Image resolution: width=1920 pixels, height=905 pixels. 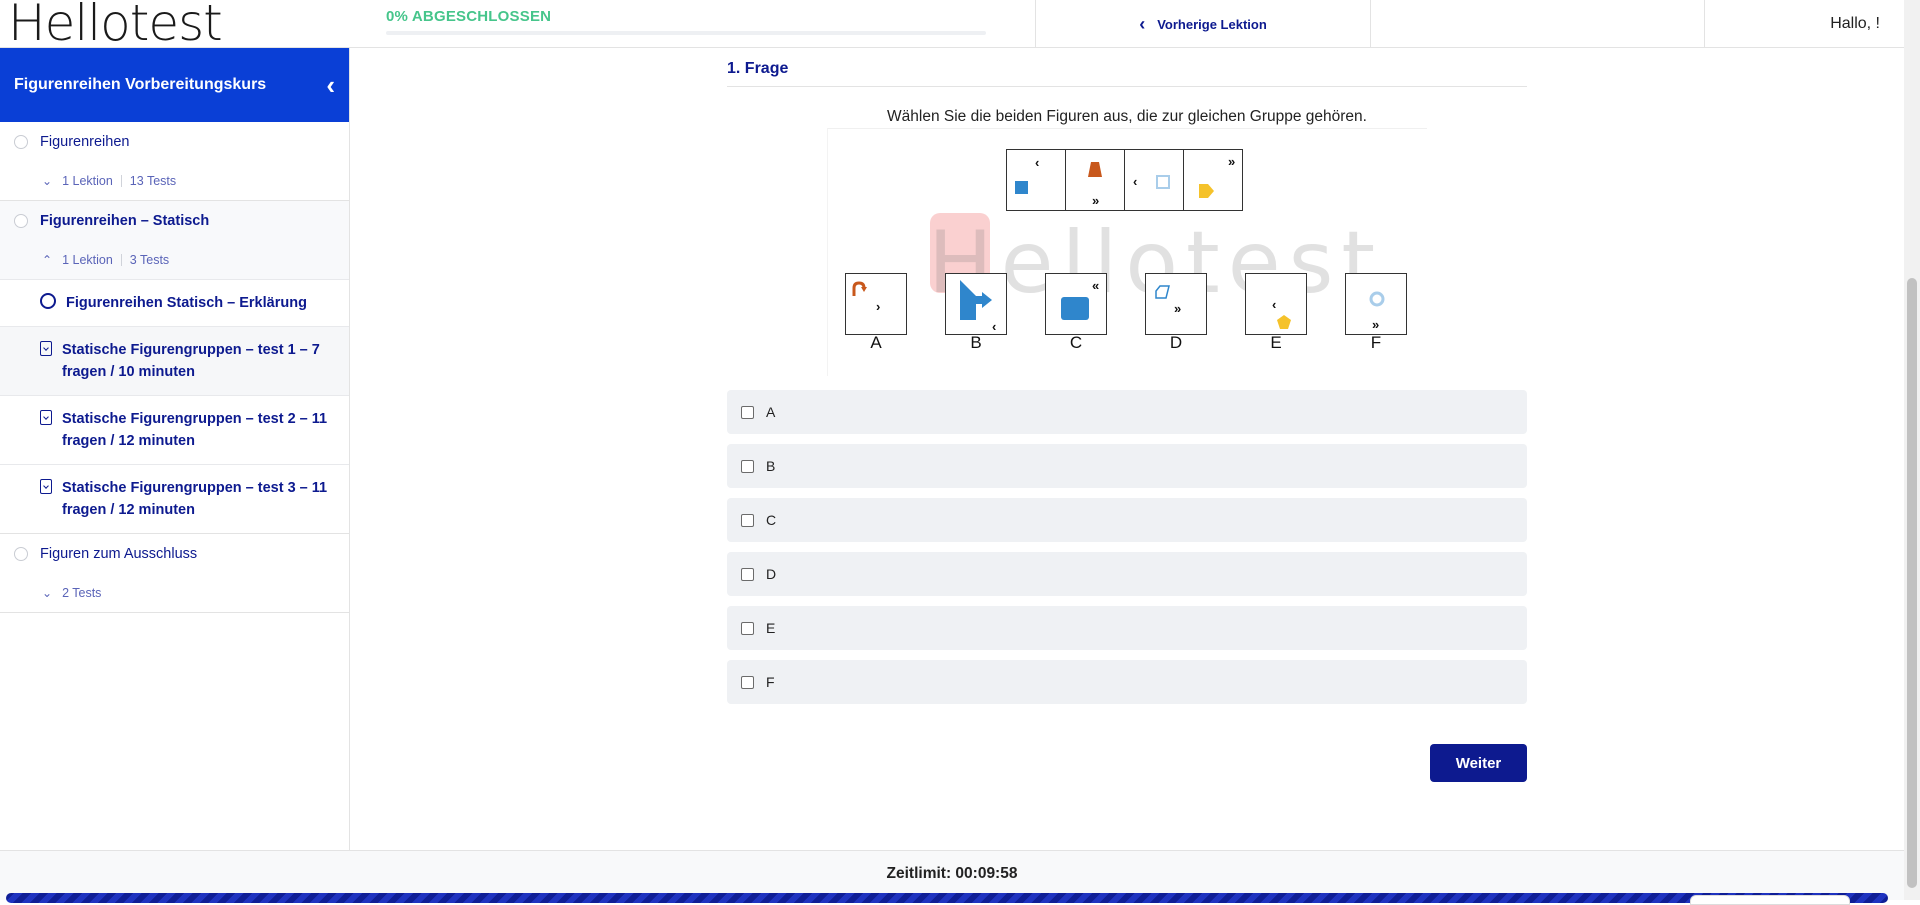 What do you see at coordinates (771, 628) in the screenshot?
I see `answer-label: E` at bounding box center [771, 628].